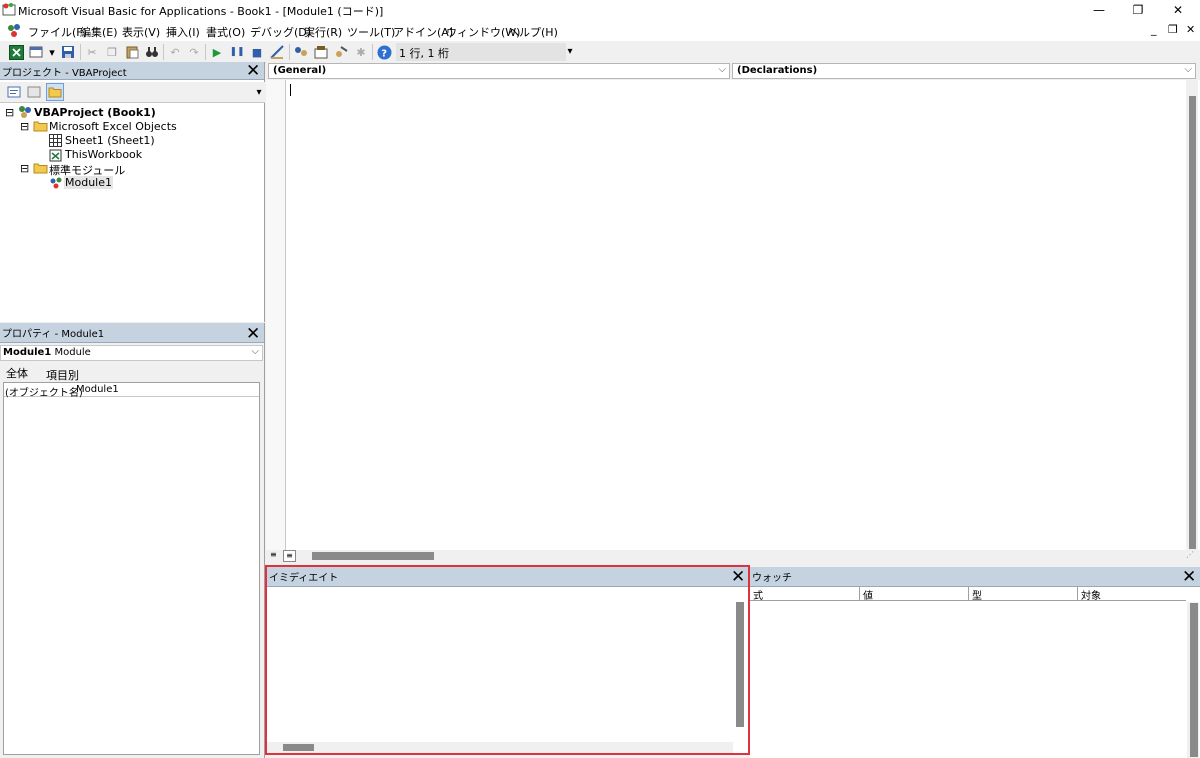 The image size is (1200, 758). I want to click on properties-window-icon, so click(321, 52).